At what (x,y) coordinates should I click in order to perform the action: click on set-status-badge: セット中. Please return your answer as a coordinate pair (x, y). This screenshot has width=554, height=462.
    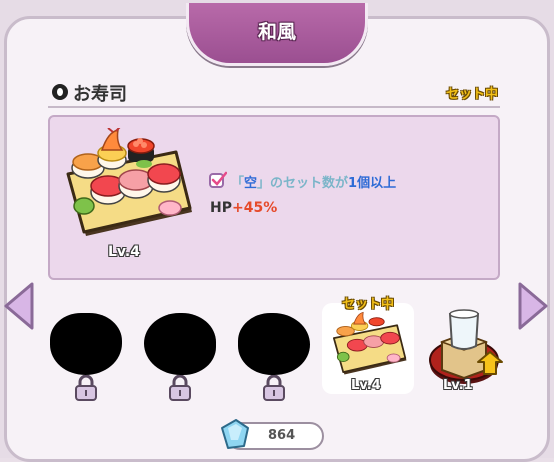
    Looking at the image, I should click on (471, 94).